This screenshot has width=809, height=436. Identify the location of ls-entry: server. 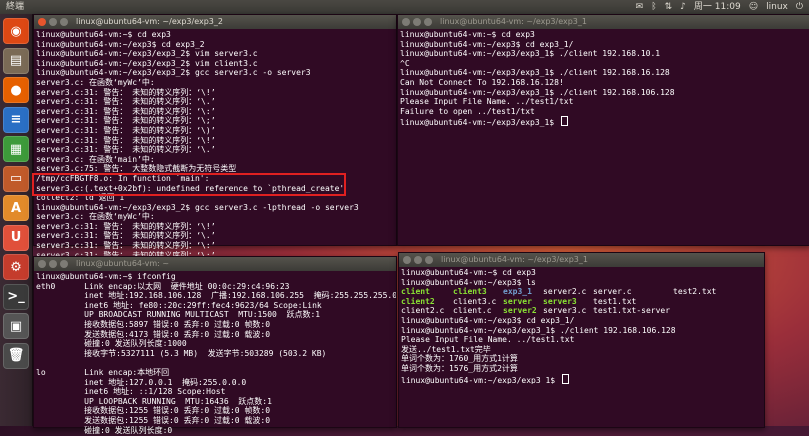
(517, 301).